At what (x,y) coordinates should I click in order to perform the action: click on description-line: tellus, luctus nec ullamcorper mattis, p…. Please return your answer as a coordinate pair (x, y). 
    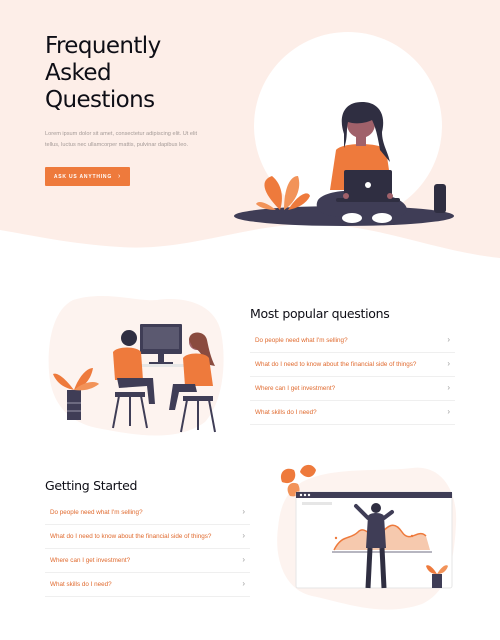
    Looking at the image, I should click on (117, 145).